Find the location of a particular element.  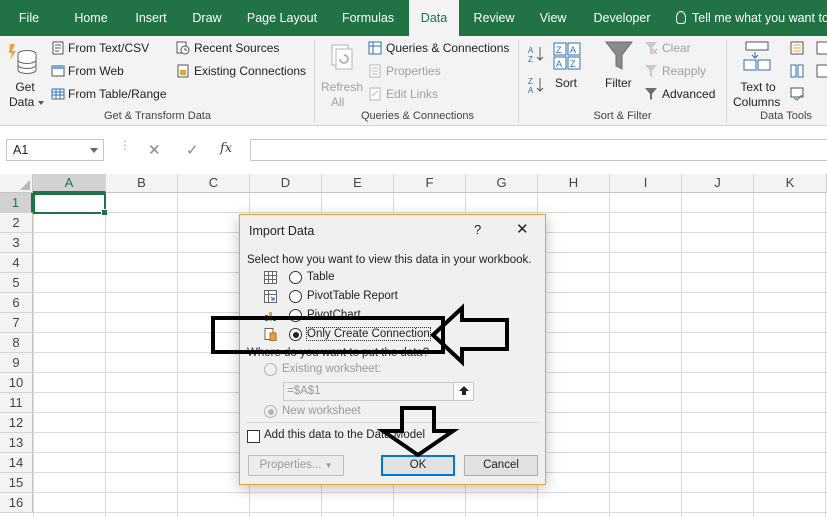

tab-file: File is located at coordinates (29, 18).